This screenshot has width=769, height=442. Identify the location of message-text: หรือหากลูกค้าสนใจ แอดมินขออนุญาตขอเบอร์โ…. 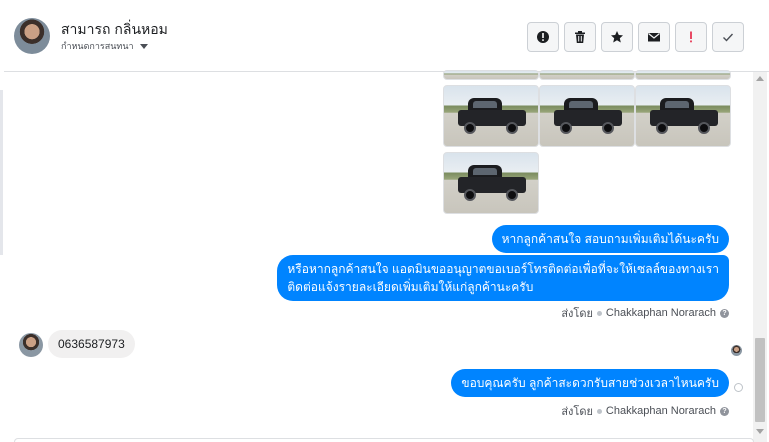
(503, 269).